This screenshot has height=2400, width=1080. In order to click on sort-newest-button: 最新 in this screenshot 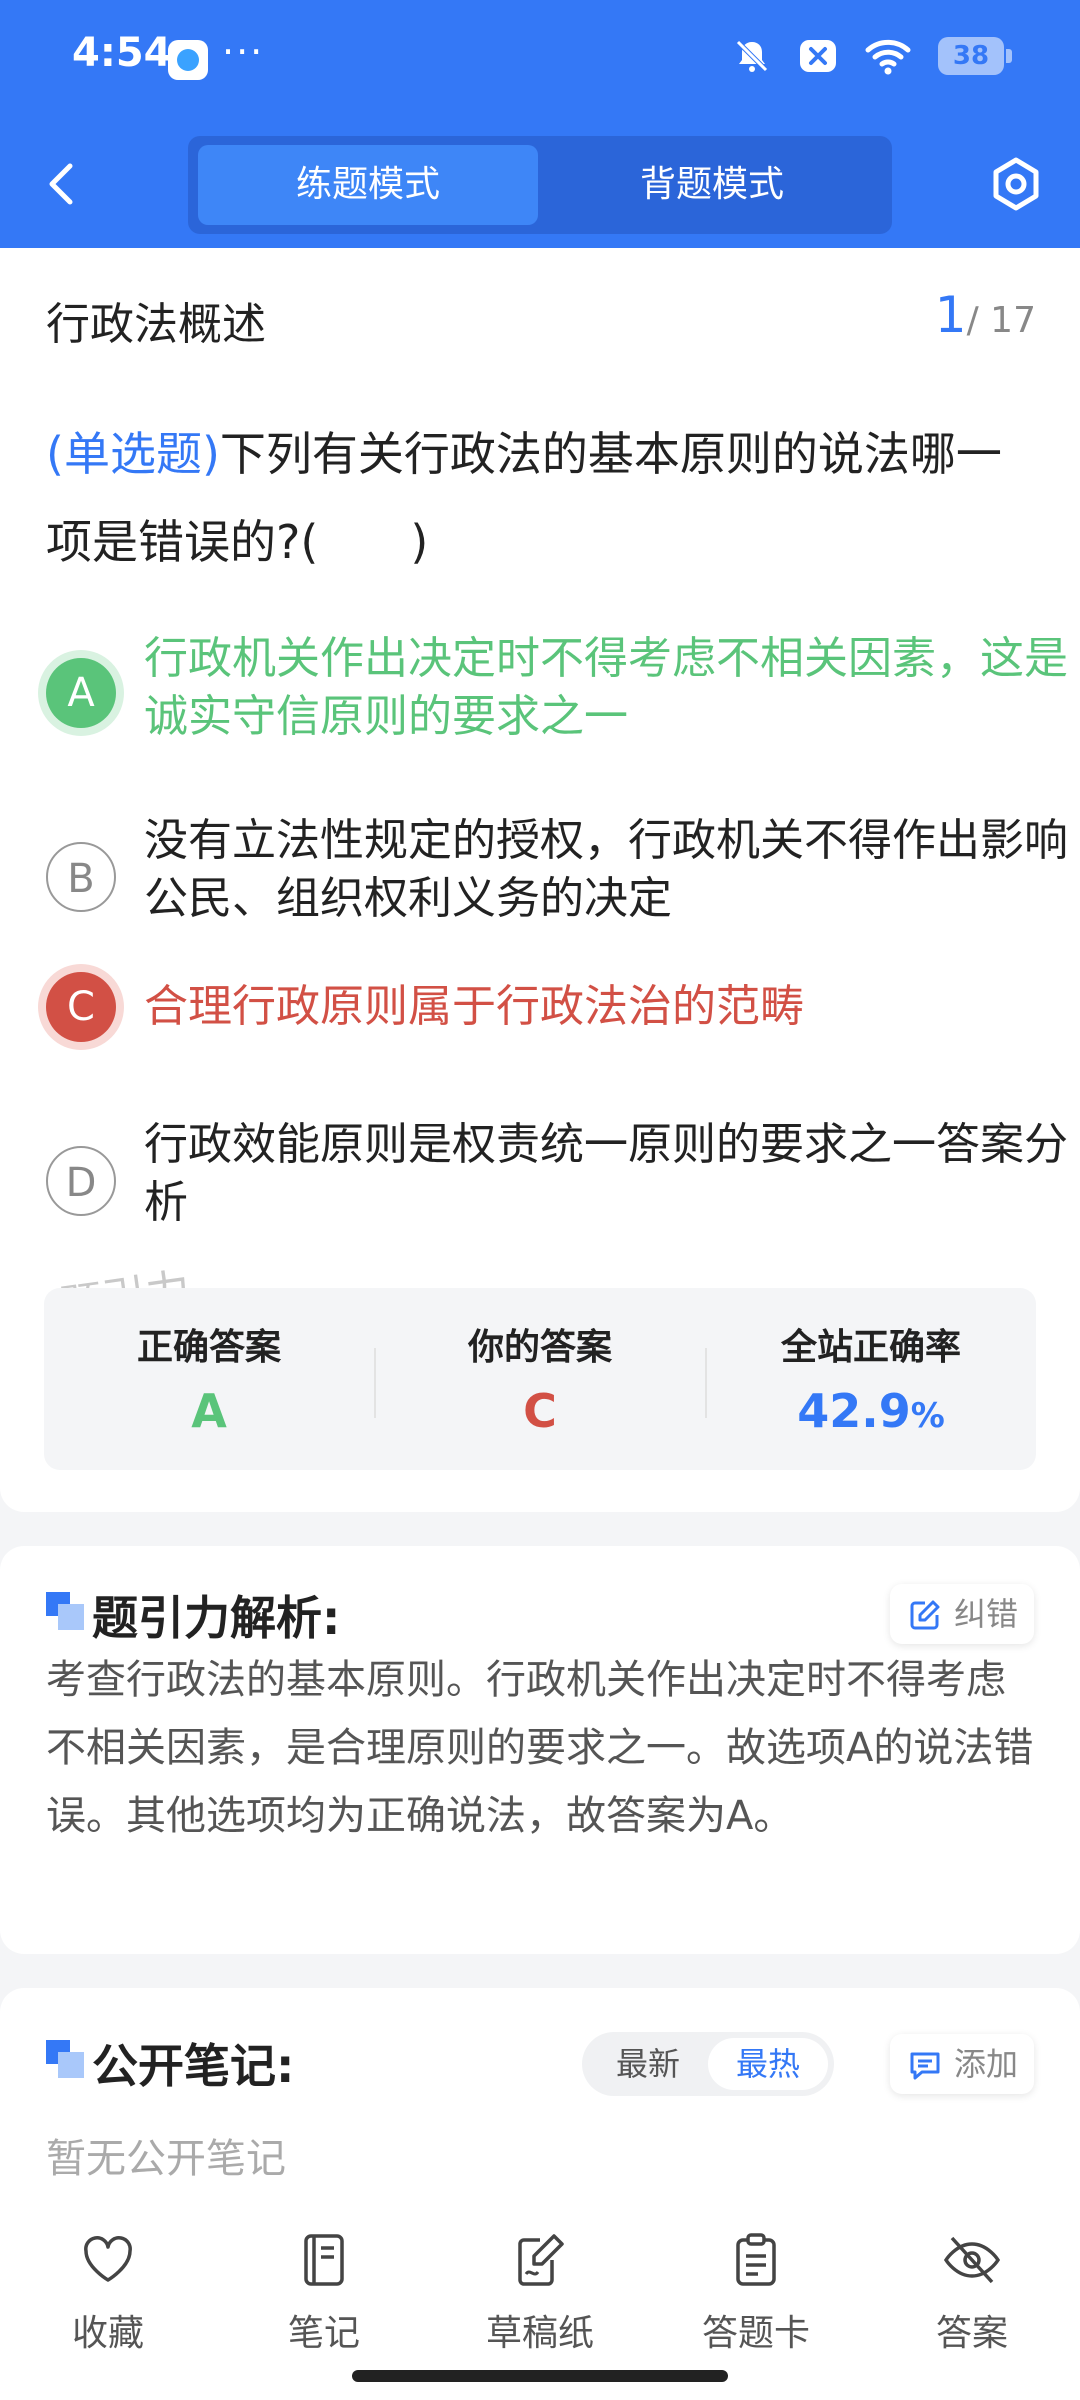, I will do `click(648, 2064)`.